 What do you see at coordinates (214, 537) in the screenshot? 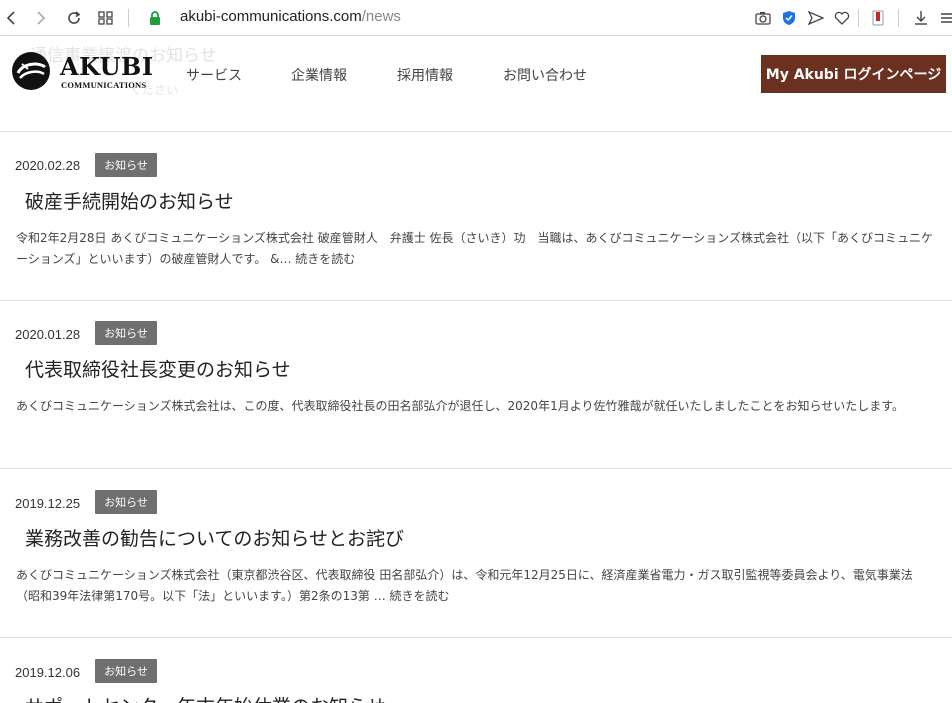
I see `news-title: 業務改善の勧告についてのお知らせとお詫び` at bounding box center [214, 537].